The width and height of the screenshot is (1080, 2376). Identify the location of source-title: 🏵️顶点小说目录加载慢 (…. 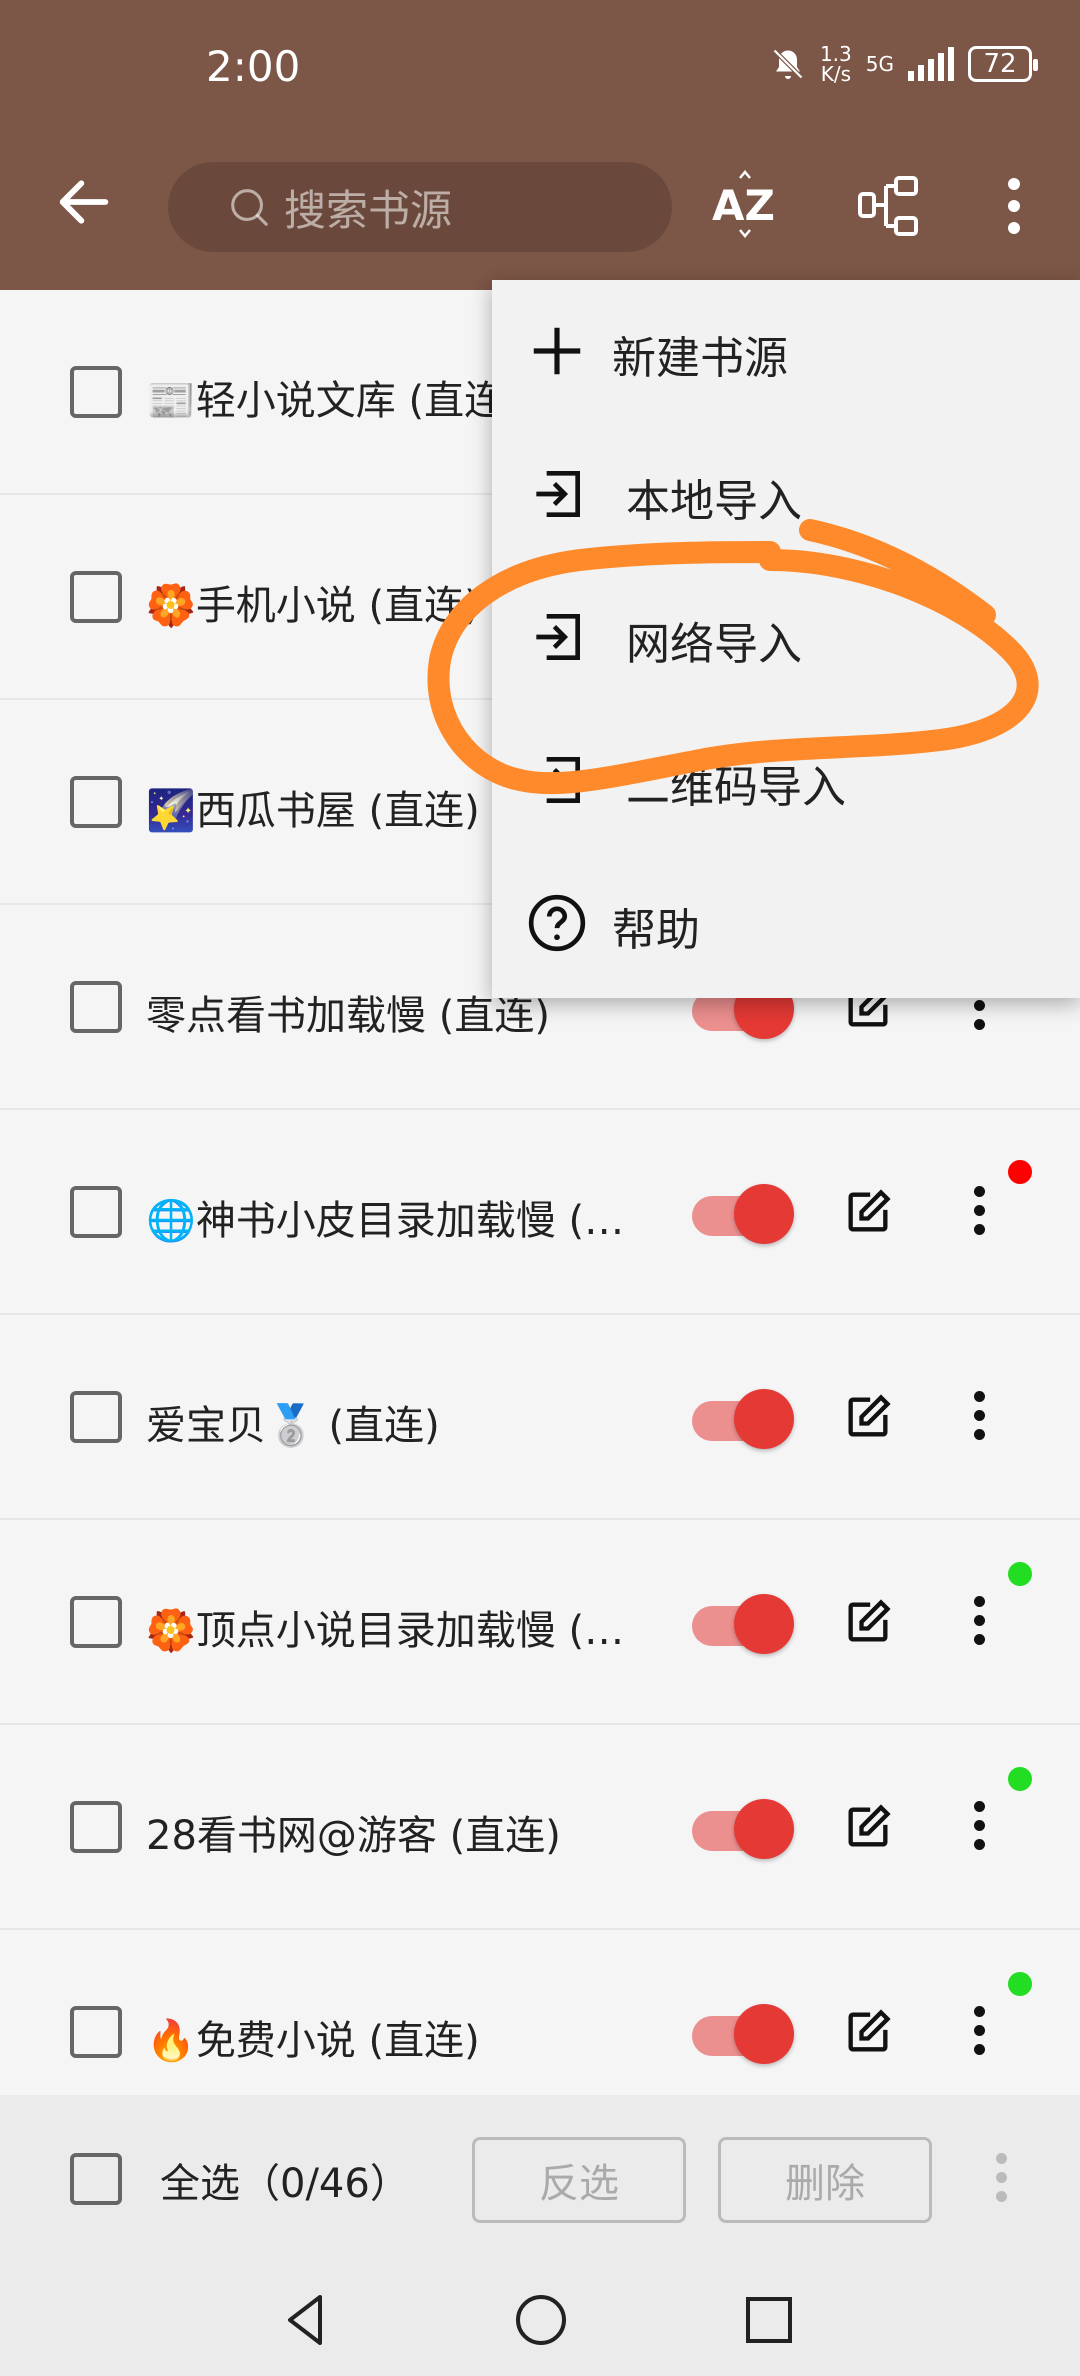
(385, 1627).